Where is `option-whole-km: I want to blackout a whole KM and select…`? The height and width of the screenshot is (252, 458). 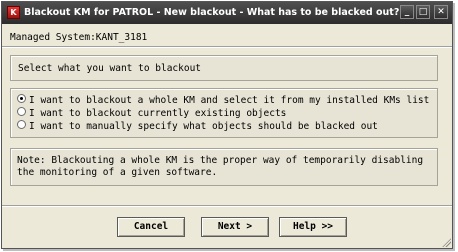
option-whole-km: I want to blackout a whole KM and select… is located at coordinates (223, 100).